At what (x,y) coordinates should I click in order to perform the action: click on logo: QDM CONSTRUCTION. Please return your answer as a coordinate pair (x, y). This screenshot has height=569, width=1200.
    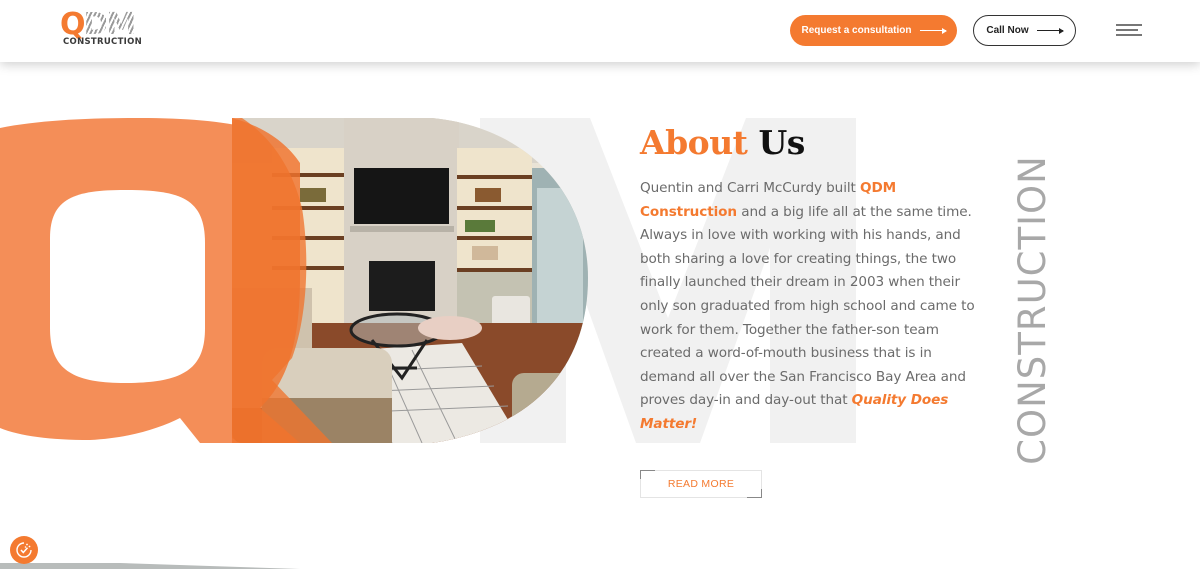
    Looking at the image, I should click on (105, 29).